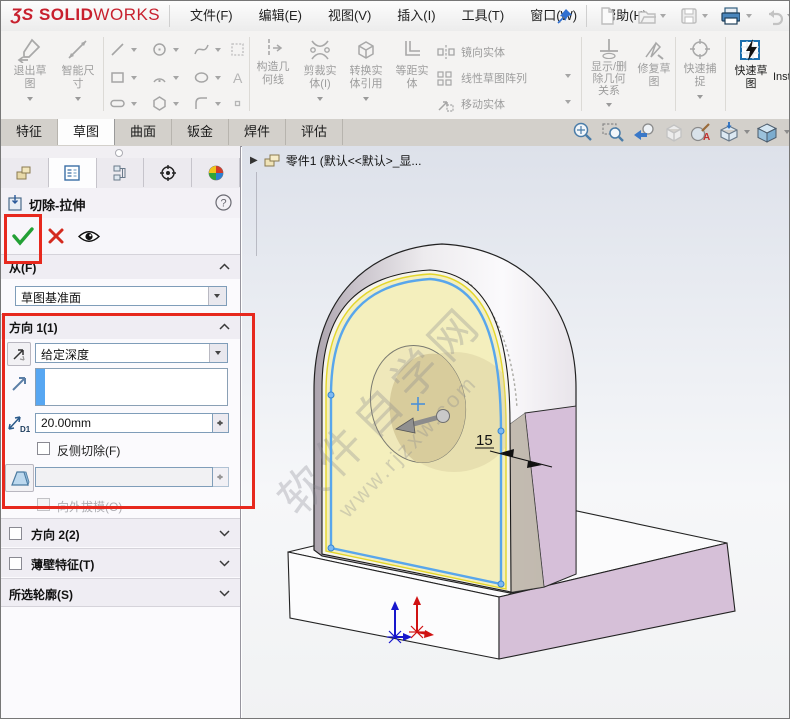 The height and width of the screenshot is (719, 790). I want to click on menu-file: 文件(F), so click(211, 16).